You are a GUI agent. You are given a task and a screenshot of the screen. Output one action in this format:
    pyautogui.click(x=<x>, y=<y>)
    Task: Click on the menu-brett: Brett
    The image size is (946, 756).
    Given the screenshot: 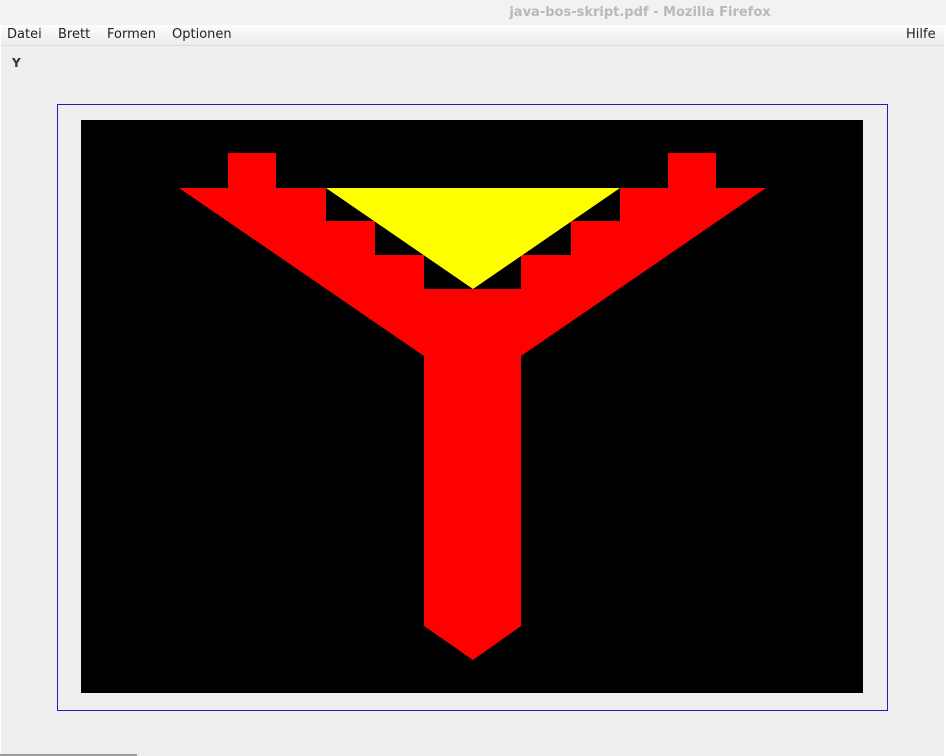 What is the action you would take?
    pyautogui.click(x=74, y=35)
    